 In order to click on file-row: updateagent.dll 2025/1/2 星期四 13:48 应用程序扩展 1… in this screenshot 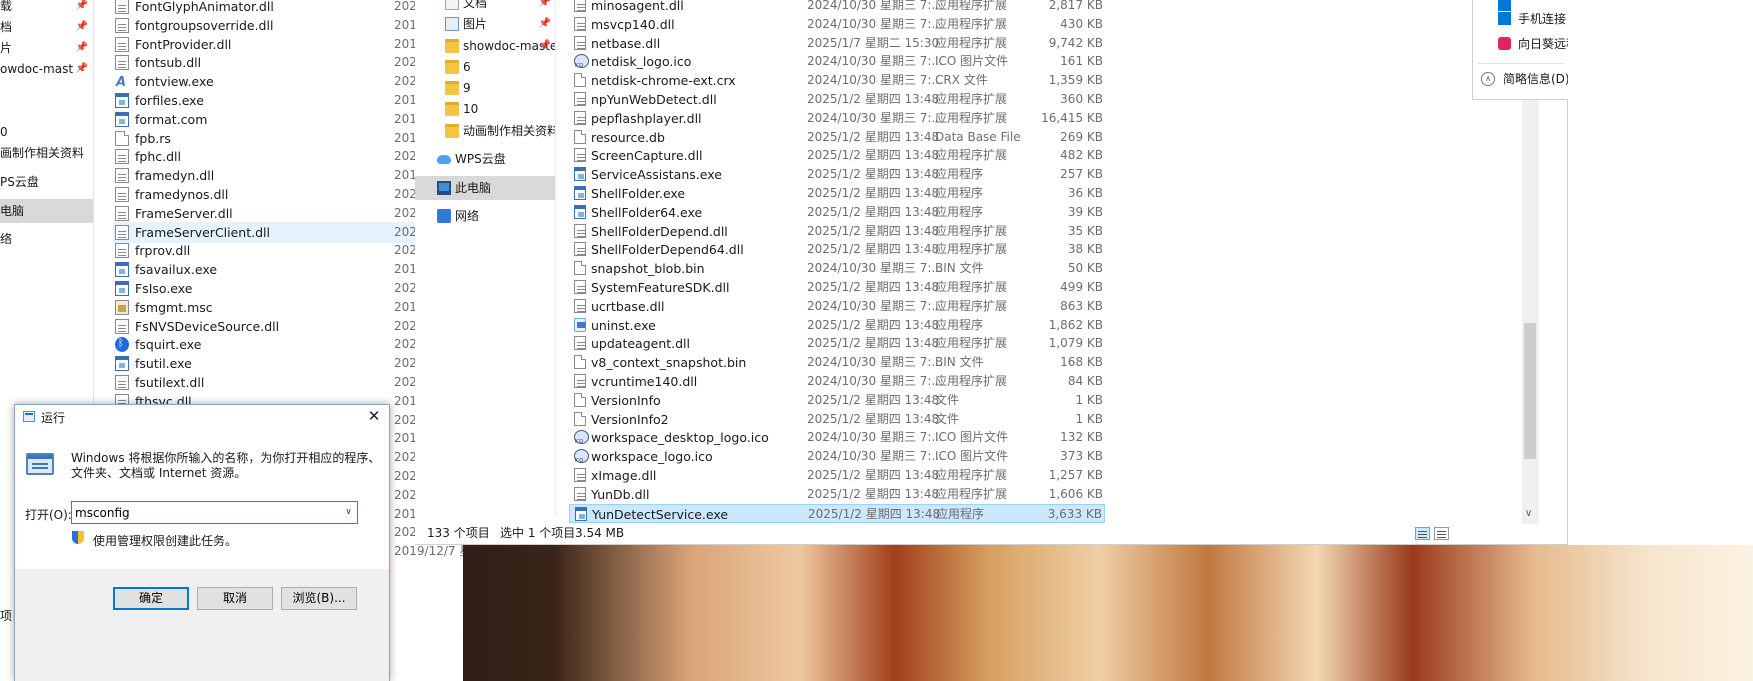, I will do `click(837, 343)`.